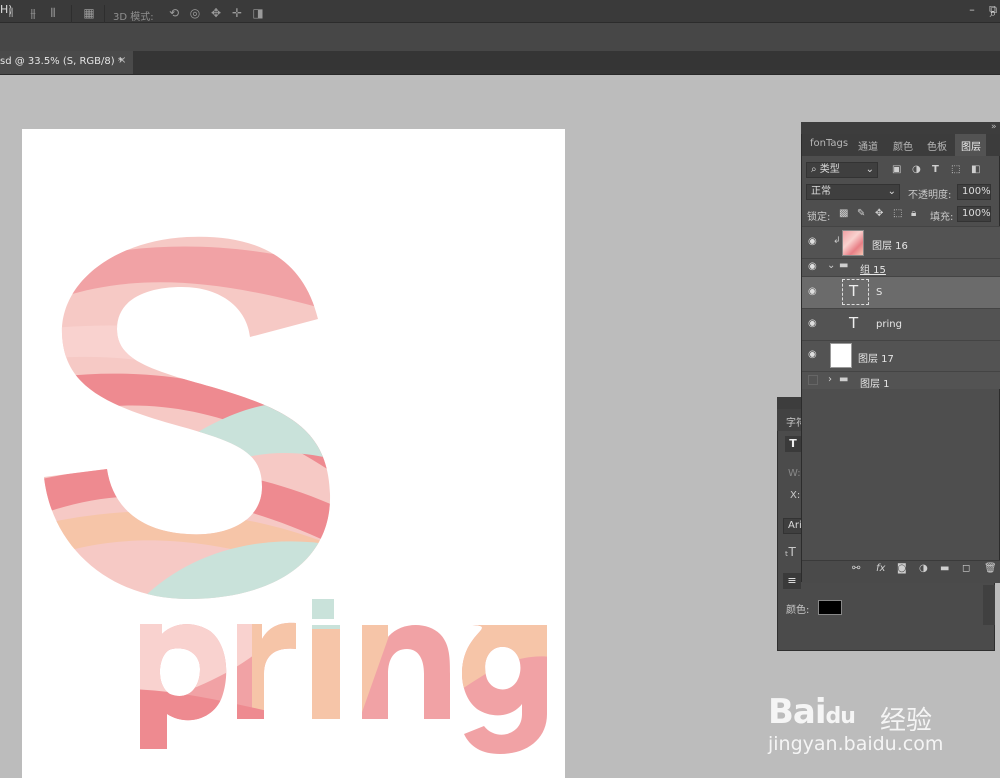  Describe the element at coordinates (812, 712) in the screenshot. I see `baidu-logo-watermark: Baidu` at that location.